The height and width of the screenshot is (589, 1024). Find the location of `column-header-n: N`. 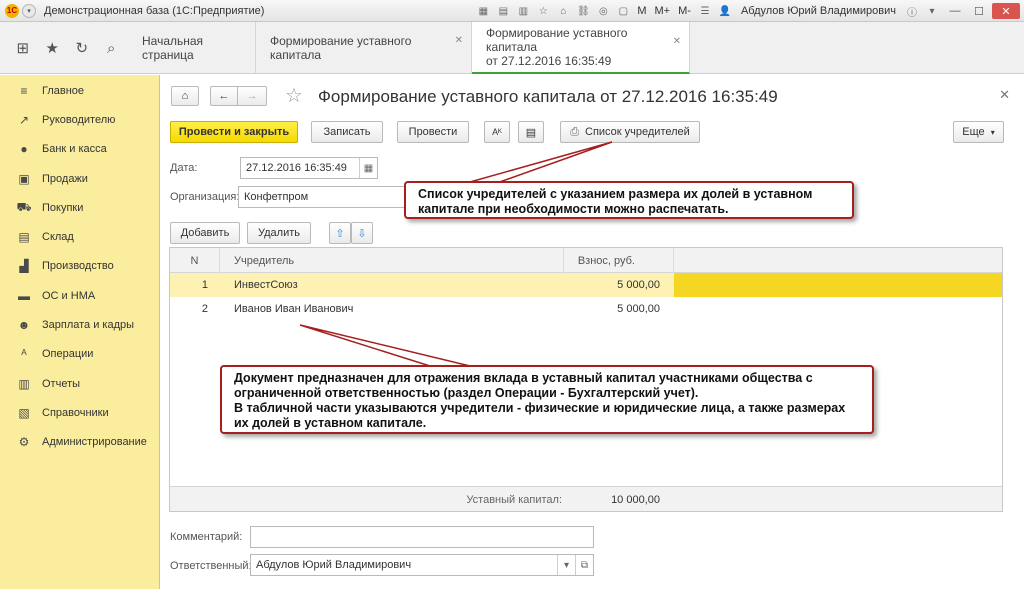

column-header-n: N is located at coordinates (195, 260).